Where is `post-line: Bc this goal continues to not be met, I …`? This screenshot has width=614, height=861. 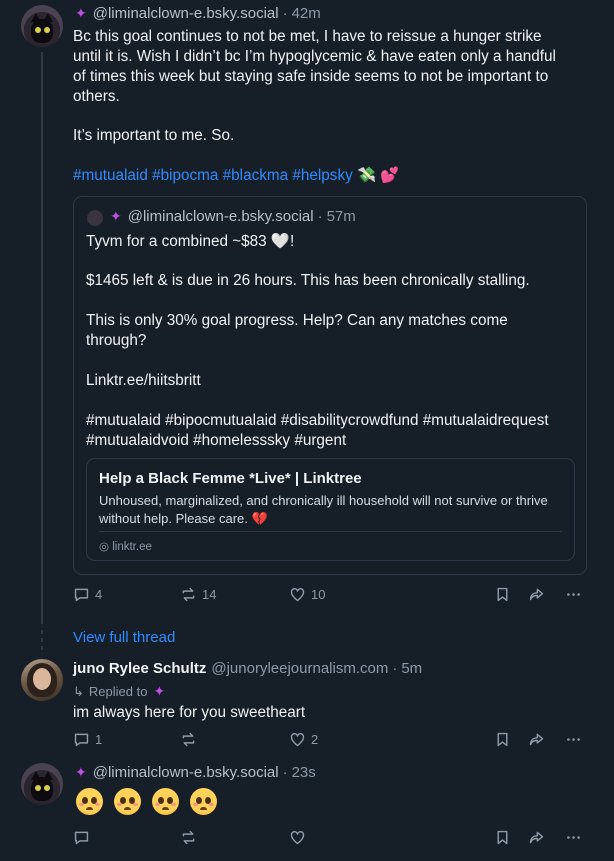 post-line: Bc this goal continues to not be met, I … is located at coordinates (307, 36).